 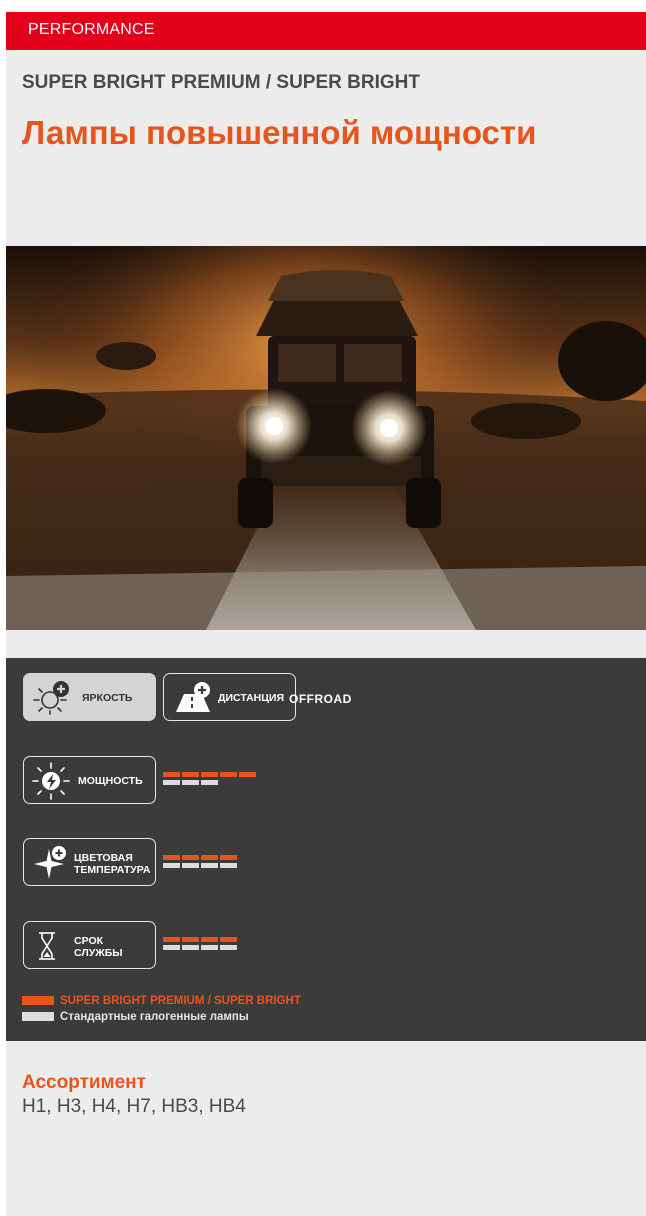 What do you see at coordinates (38, 1016) in the screenshot?
I see `legend-standard-swatch` at bounding box center [38, 1016].